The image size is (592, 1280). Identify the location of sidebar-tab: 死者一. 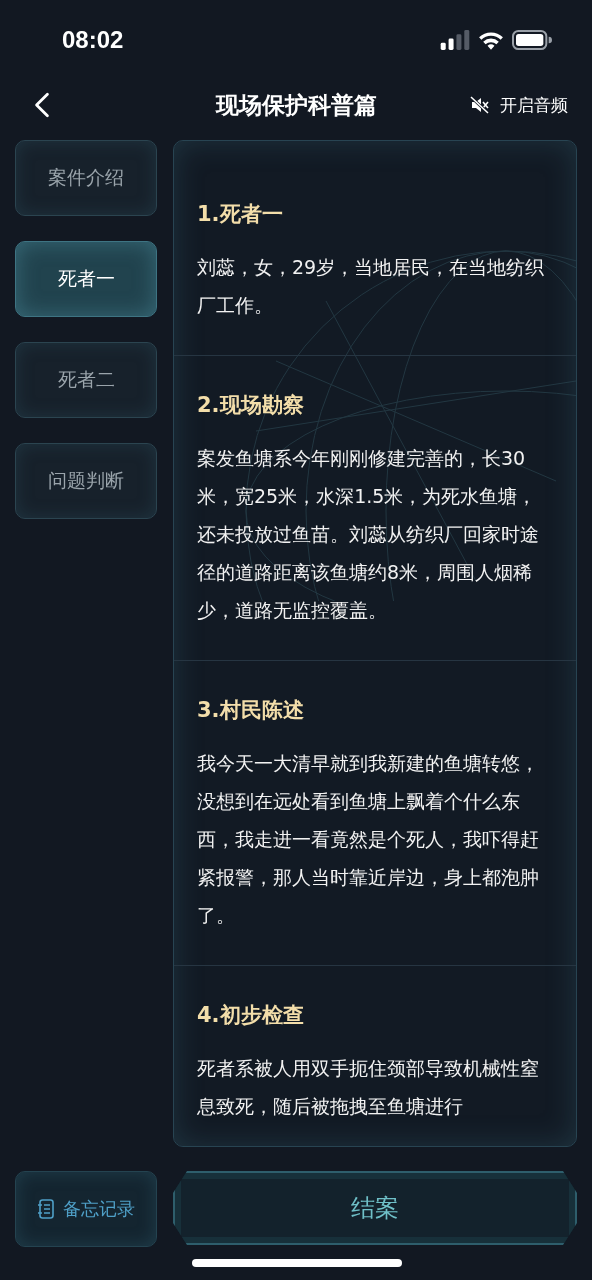
(86, 279).